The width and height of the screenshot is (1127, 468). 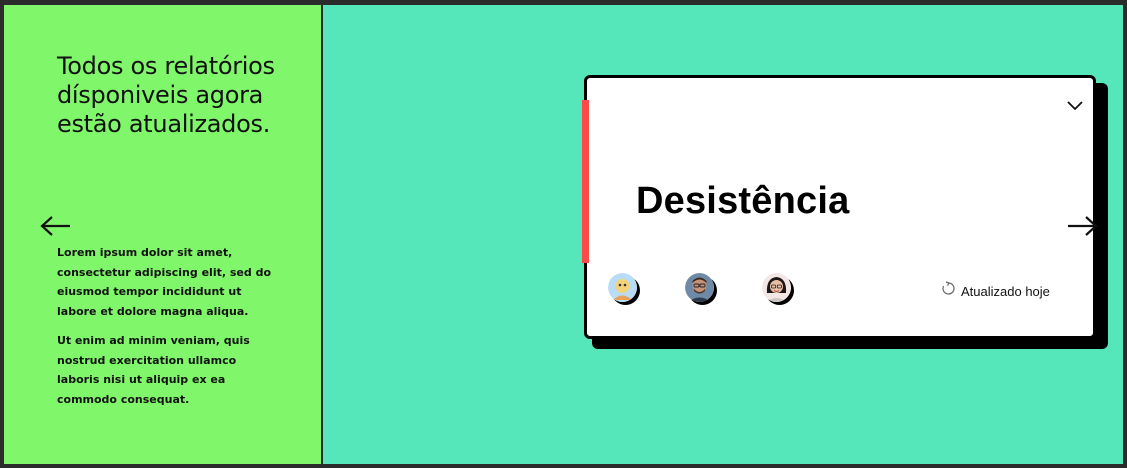 I want to click on card-accent-bar, so click(x=585, y=181).